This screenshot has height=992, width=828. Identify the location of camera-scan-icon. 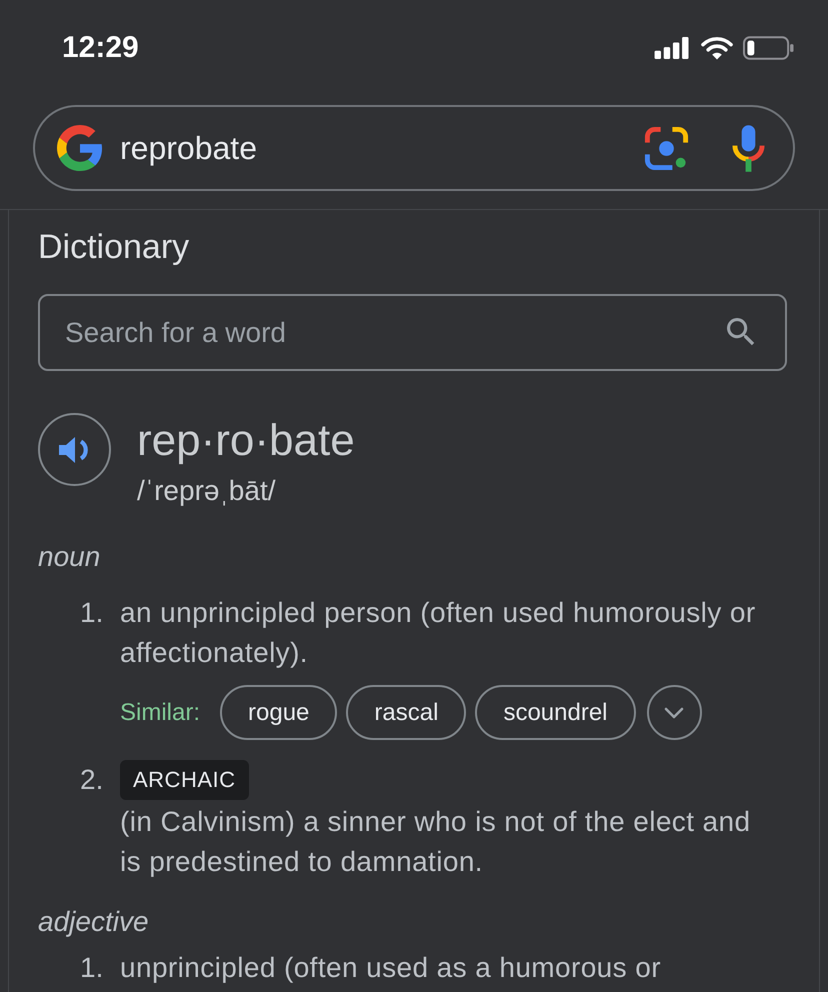
(666, 148).